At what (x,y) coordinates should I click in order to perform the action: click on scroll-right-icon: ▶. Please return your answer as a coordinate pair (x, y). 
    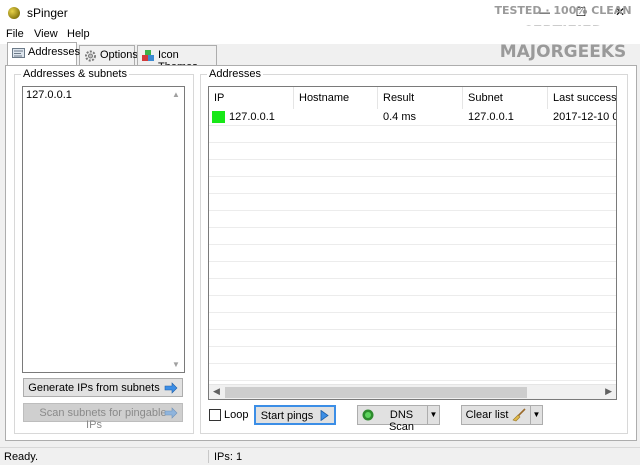
    Looking at the image, I should click on (608, 391).